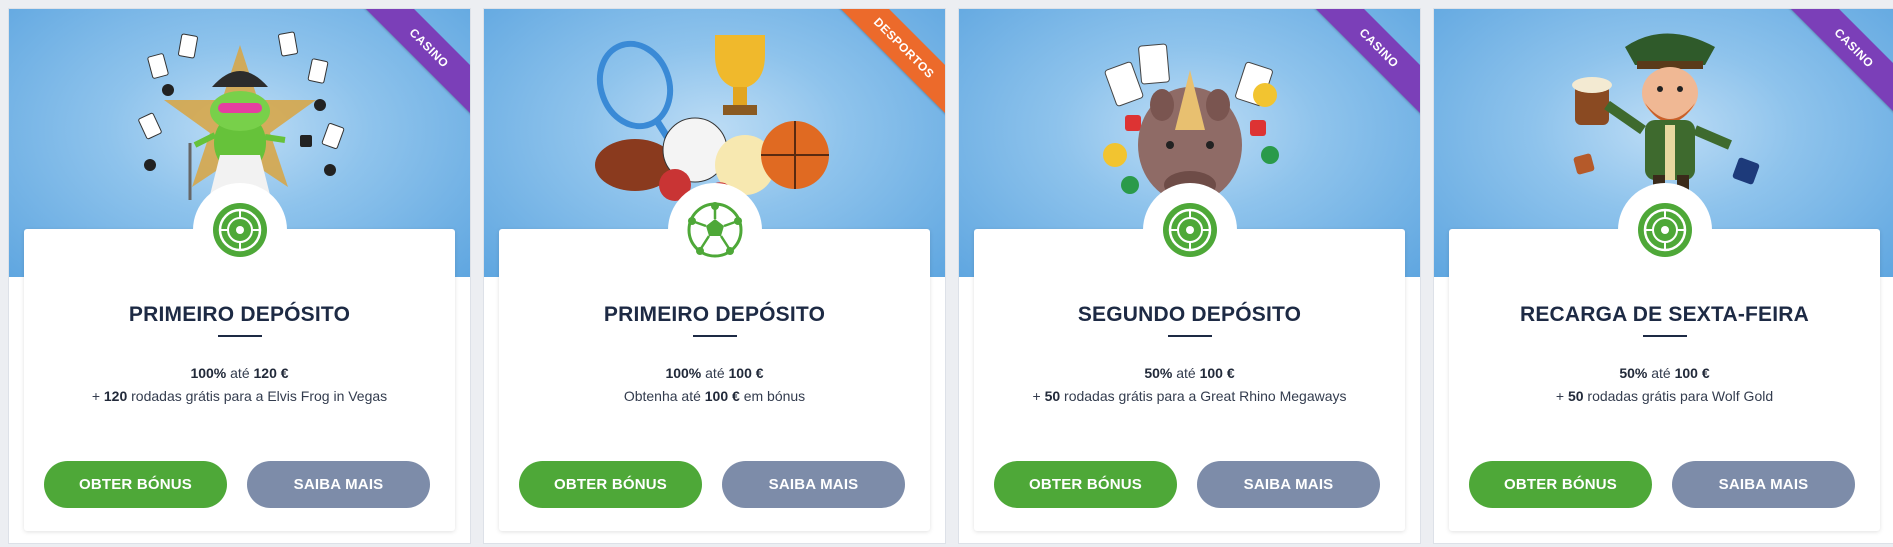 This screenshot has height=547, width=1893. I want to click on bonus-percentage-line: 100% até 120 €, so click(239, 373).